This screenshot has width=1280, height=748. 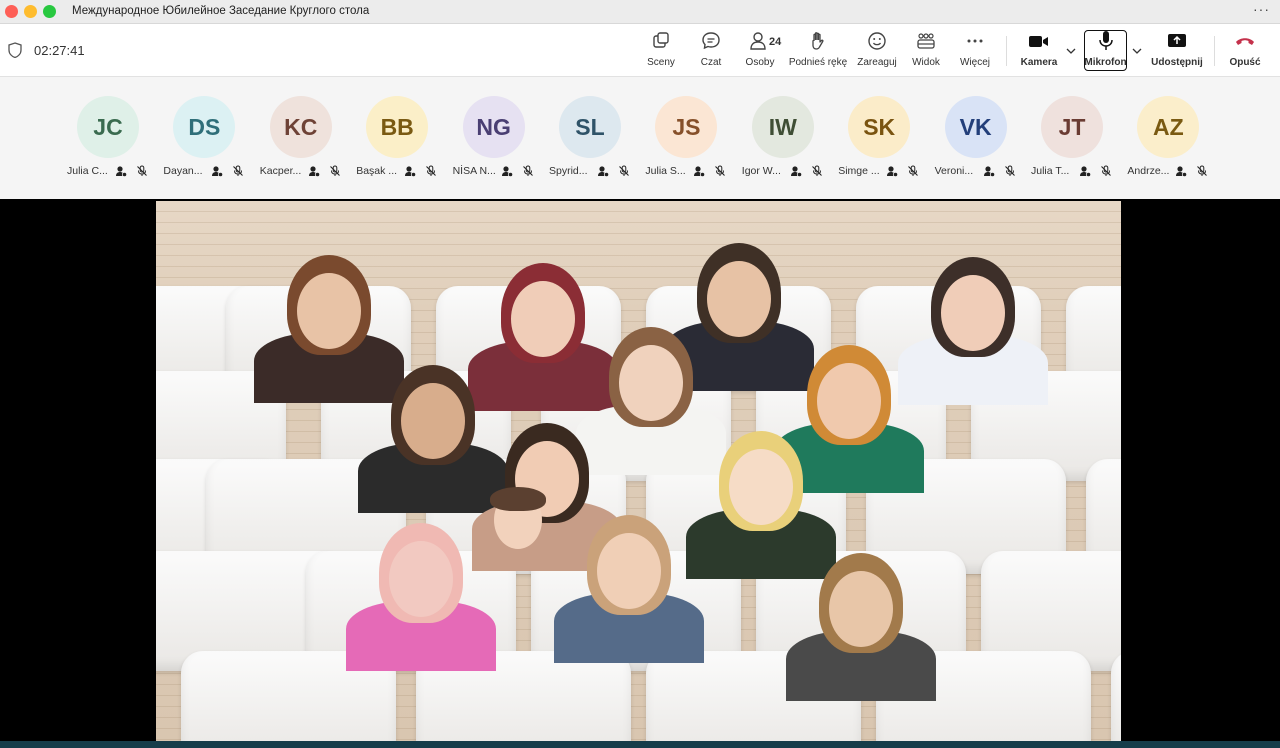 I want to click on avatar: BB, so click(x=397, y=127).